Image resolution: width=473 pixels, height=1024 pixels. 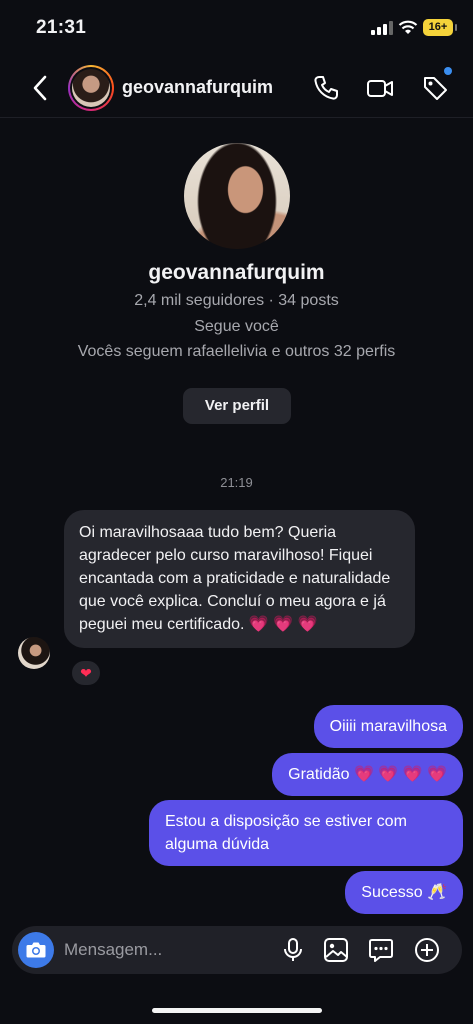 I want to click on chat-header: geovannafurquim, so click(x=236, y=88).